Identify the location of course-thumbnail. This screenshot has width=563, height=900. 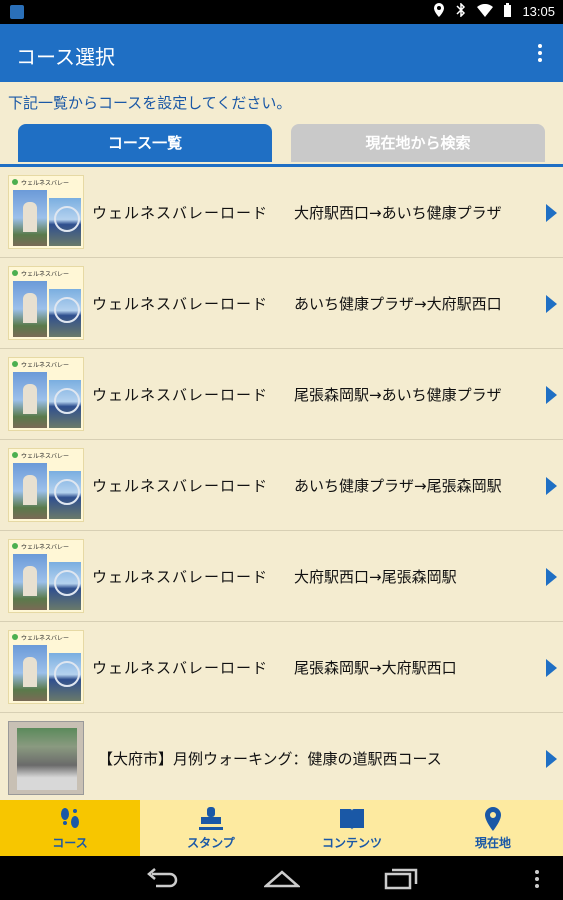
(46, 758).